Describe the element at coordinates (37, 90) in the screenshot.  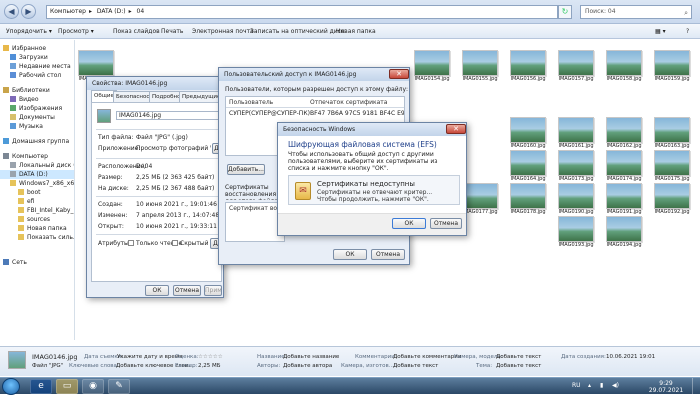
I see `nav-item: Библиотеки` at that location.